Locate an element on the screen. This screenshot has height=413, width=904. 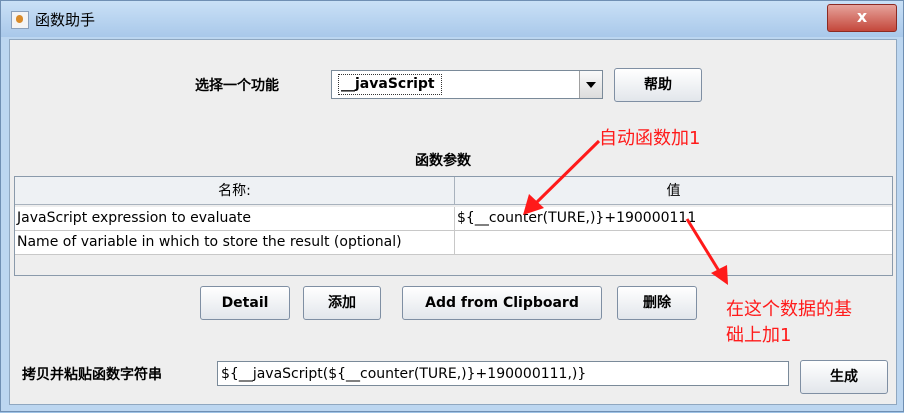
annotation-bottom-line2: 础上加1 is located at coordinates (759, 335).